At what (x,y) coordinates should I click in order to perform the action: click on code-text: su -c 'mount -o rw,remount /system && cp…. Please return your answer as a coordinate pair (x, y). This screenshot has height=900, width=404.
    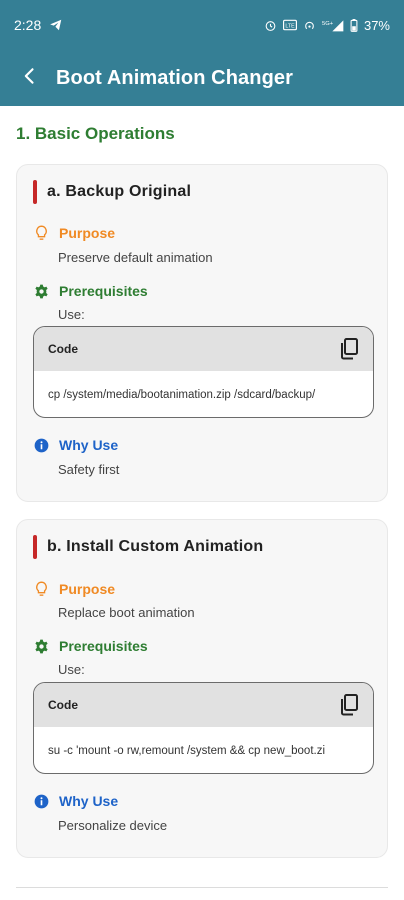
    Looking at the image, I should click on (187, 751).